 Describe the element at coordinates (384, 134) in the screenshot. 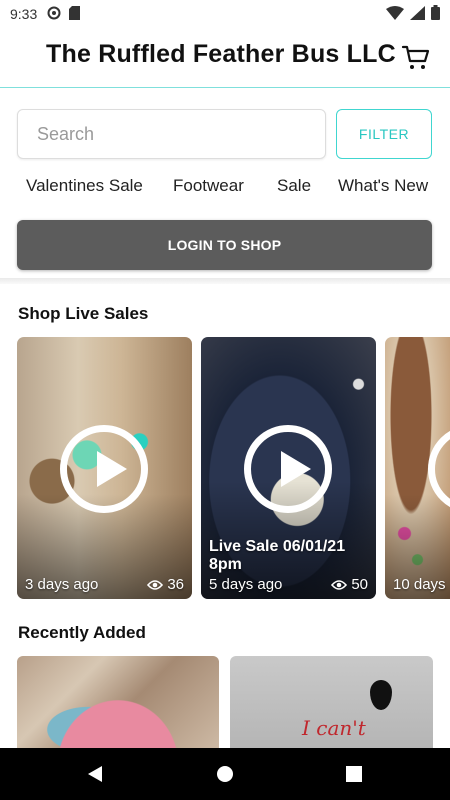

I see `filter-button: FILTER` at that location.